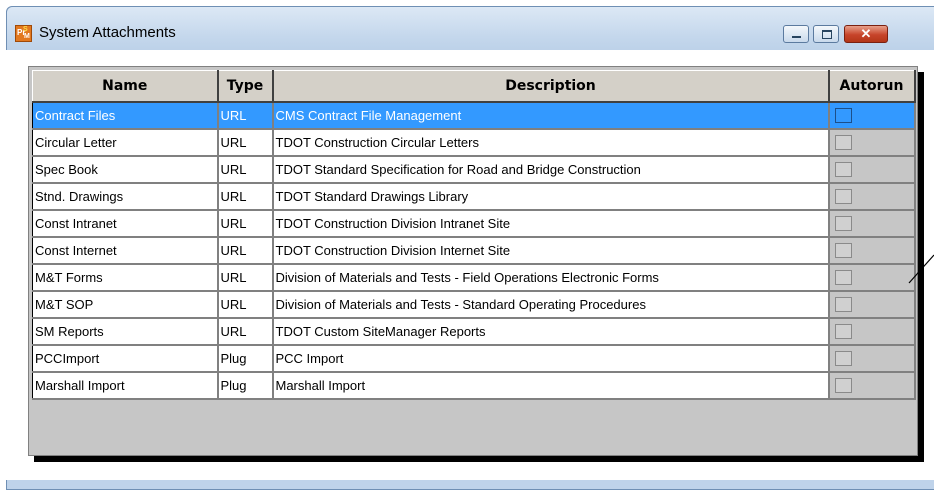 The width and height of the screenshot is (934, 490). I want to click on maximize-button, so click(826, 34).